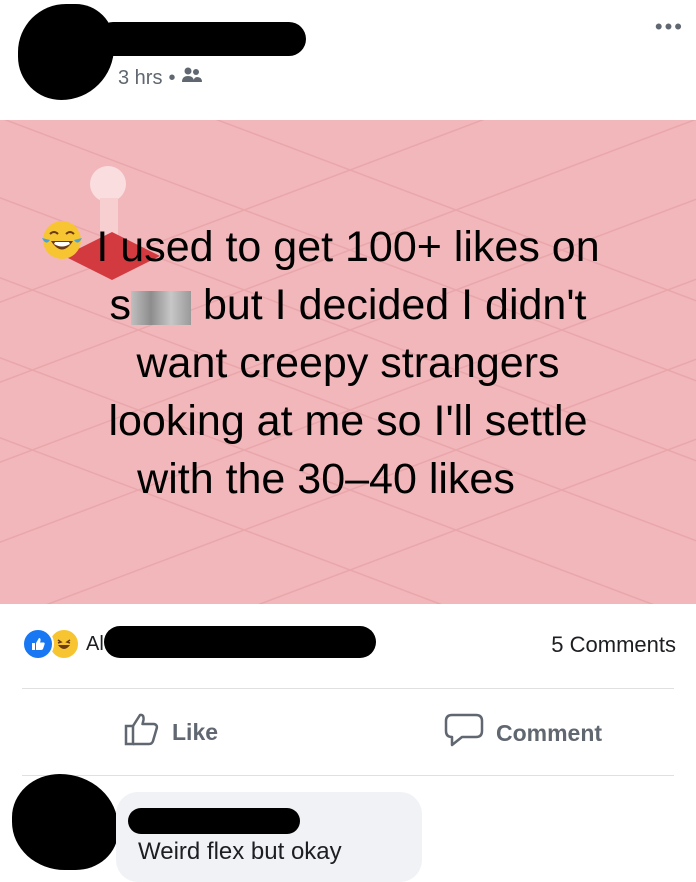 Image resolution: width=696 pixels, height=882 pixels. I want to click on post-text-line: looking at me so I'll settle, so click(348, 421).